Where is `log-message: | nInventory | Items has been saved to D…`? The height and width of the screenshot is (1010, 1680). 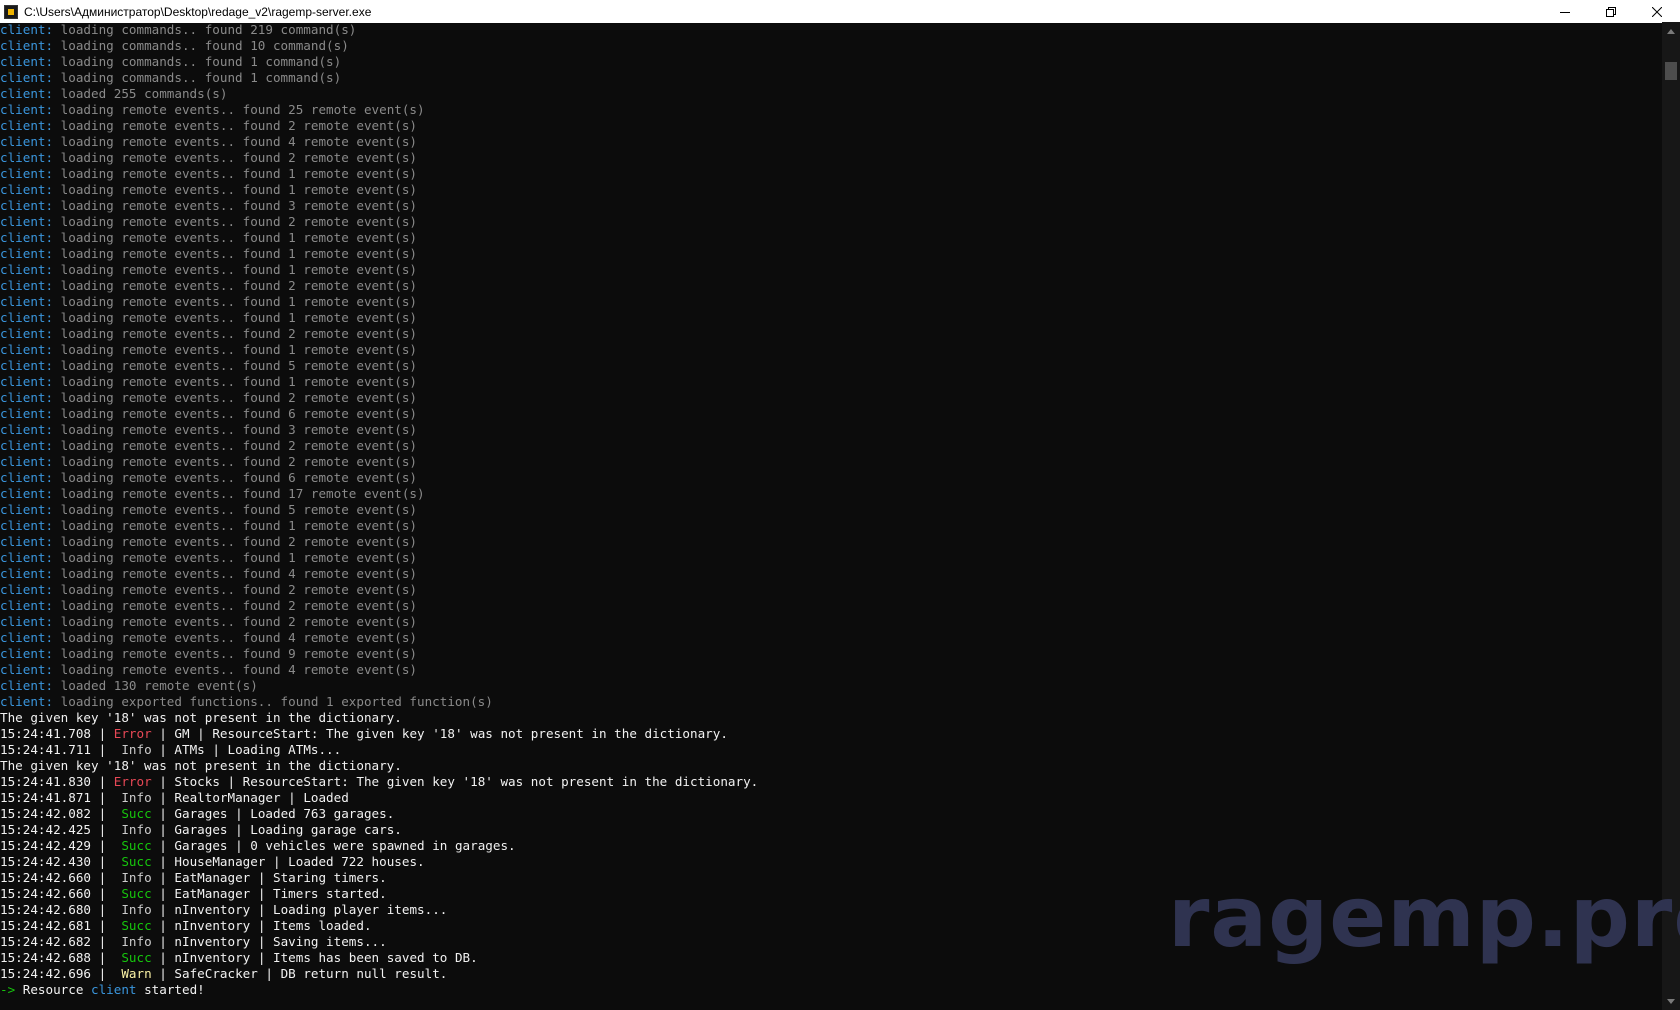
log-message: | nInventory | Items has been saved to D… is located at coordinates (314, 957).